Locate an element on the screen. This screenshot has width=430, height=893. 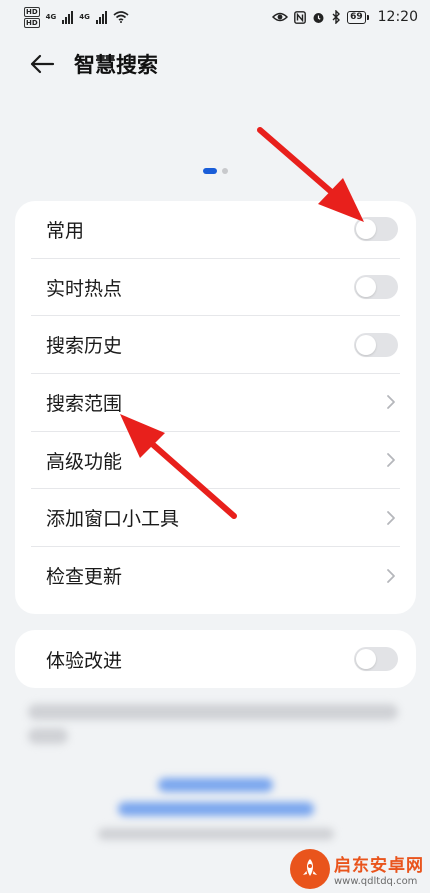
rocket-icon is located at coordinates (310, 867).